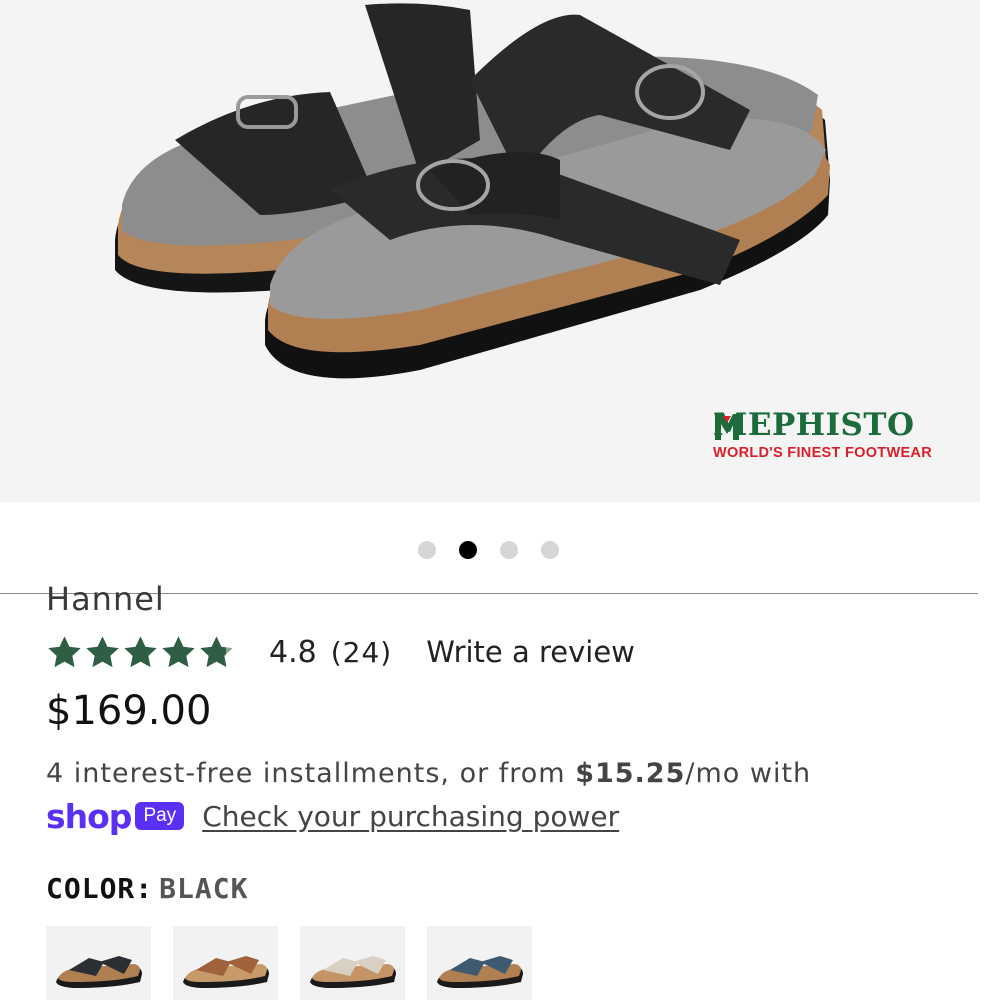 Image resolution: width=1000 pixels, height=1000 pixels. Describe the element at coordinates (204, 888) in the screenshot. I see `color-selected-value: BLACK` at that location.